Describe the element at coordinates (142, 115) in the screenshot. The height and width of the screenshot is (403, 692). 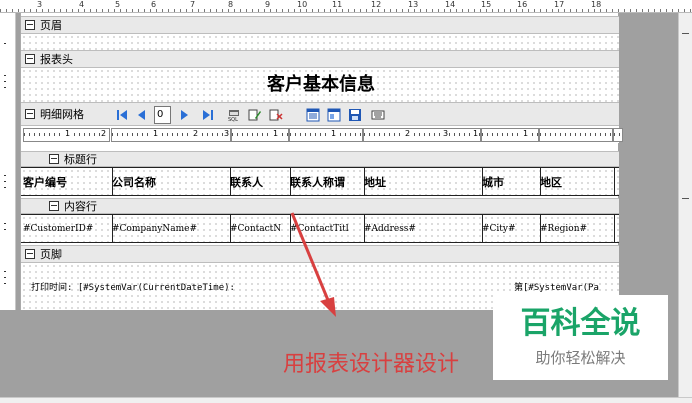
I see `prev-record-icon` at that location.